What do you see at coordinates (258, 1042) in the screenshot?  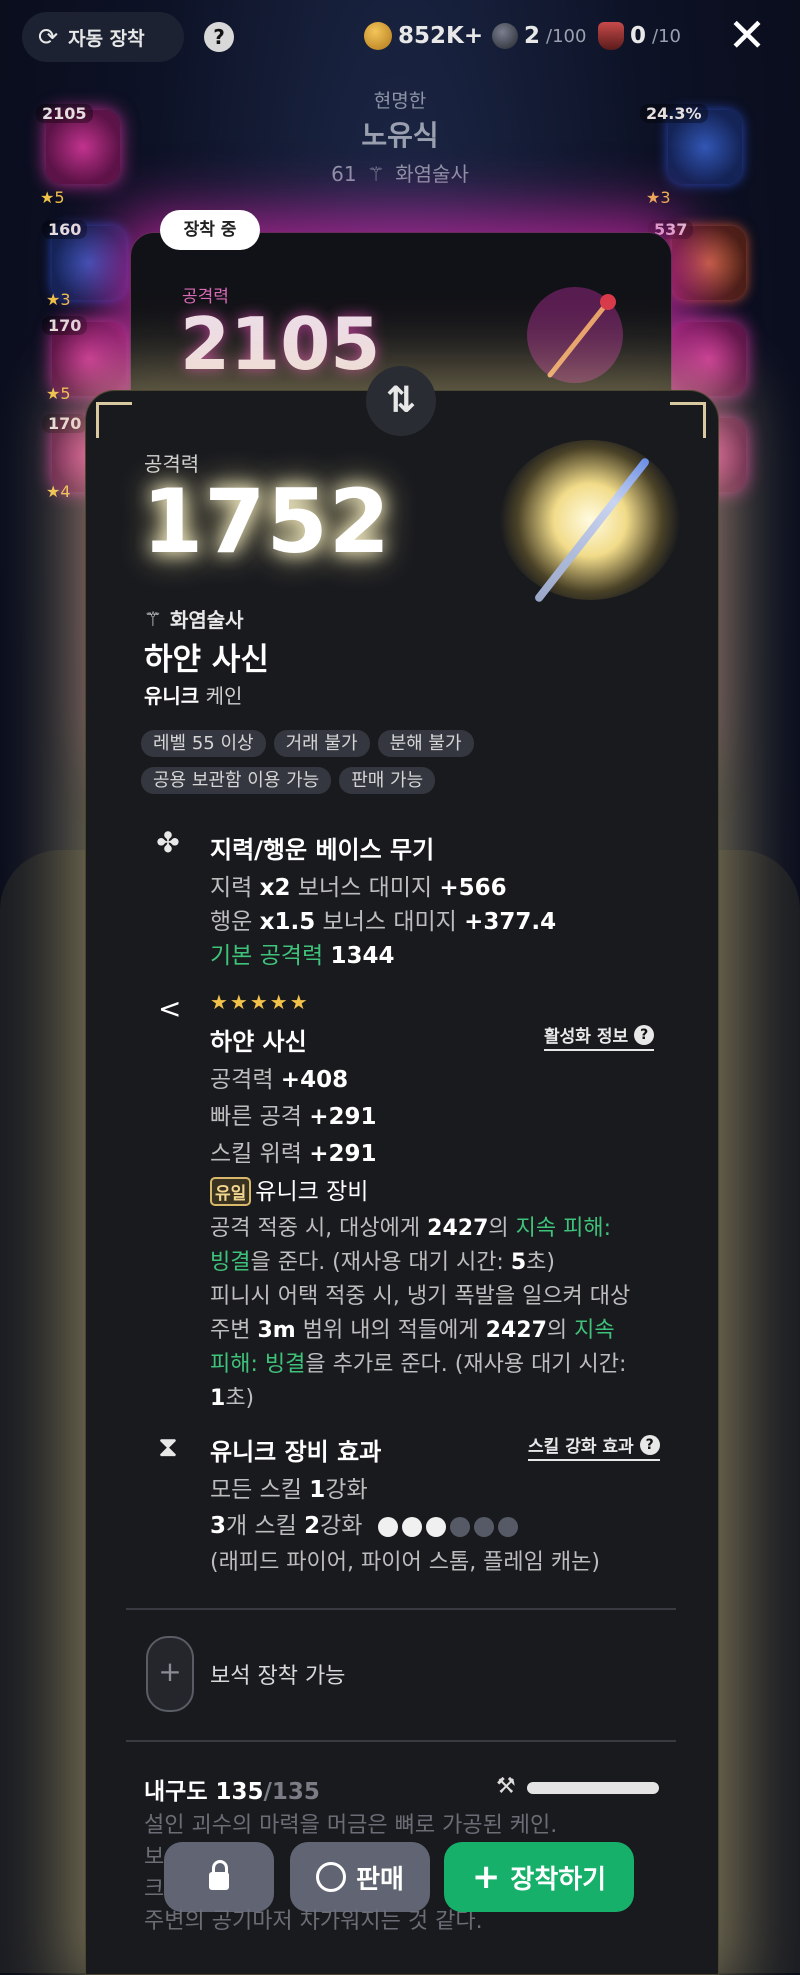 I see `set-name: 하얀 사신` at bounding box center [258, 1042].